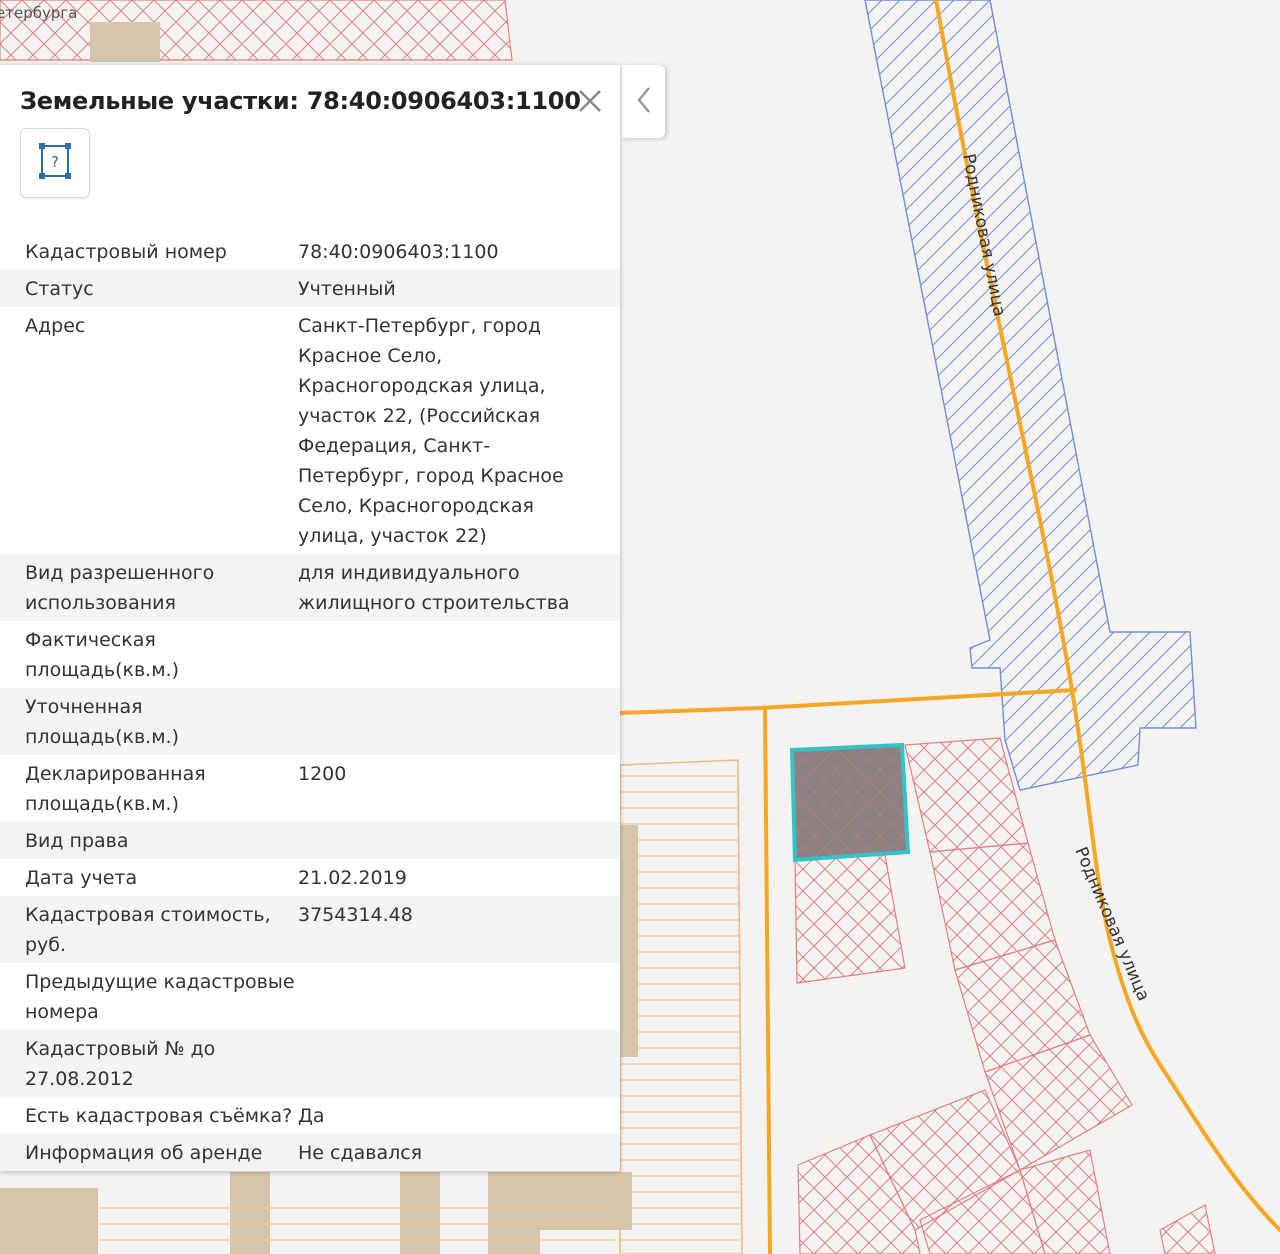 The height and width of the screenshot is (1254, 1280). What do you see at coordinates (322, 774) in the screenshot?
I see `property-value: 1200` at bounding box center [322, 774].